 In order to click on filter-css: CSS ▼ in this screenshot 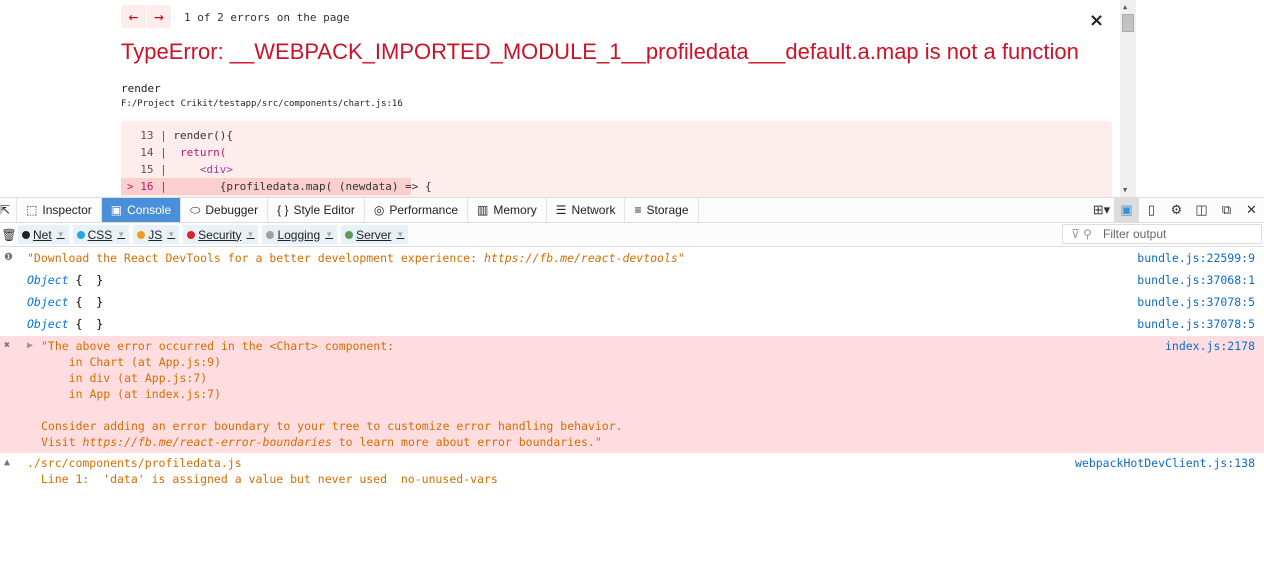, I will do `click(101, 234)`.